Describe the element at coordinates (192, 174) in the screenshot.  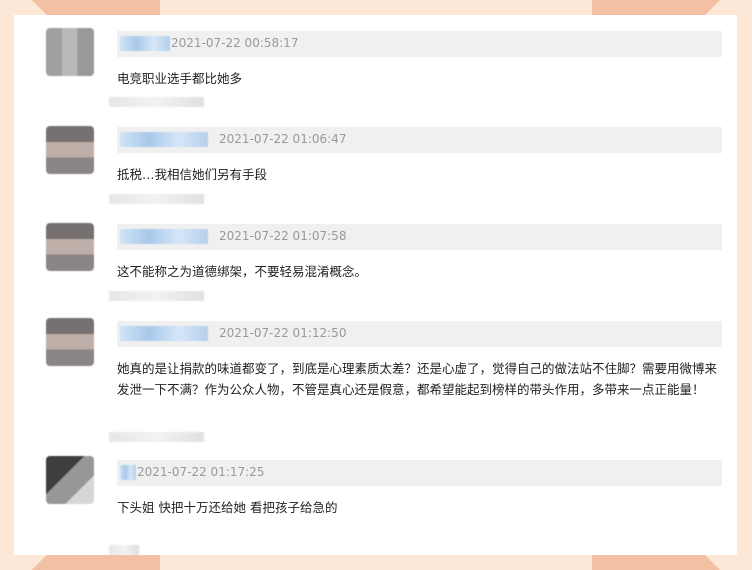
I see `comment-text: 抵税…我相信她们另有手段` at that location.